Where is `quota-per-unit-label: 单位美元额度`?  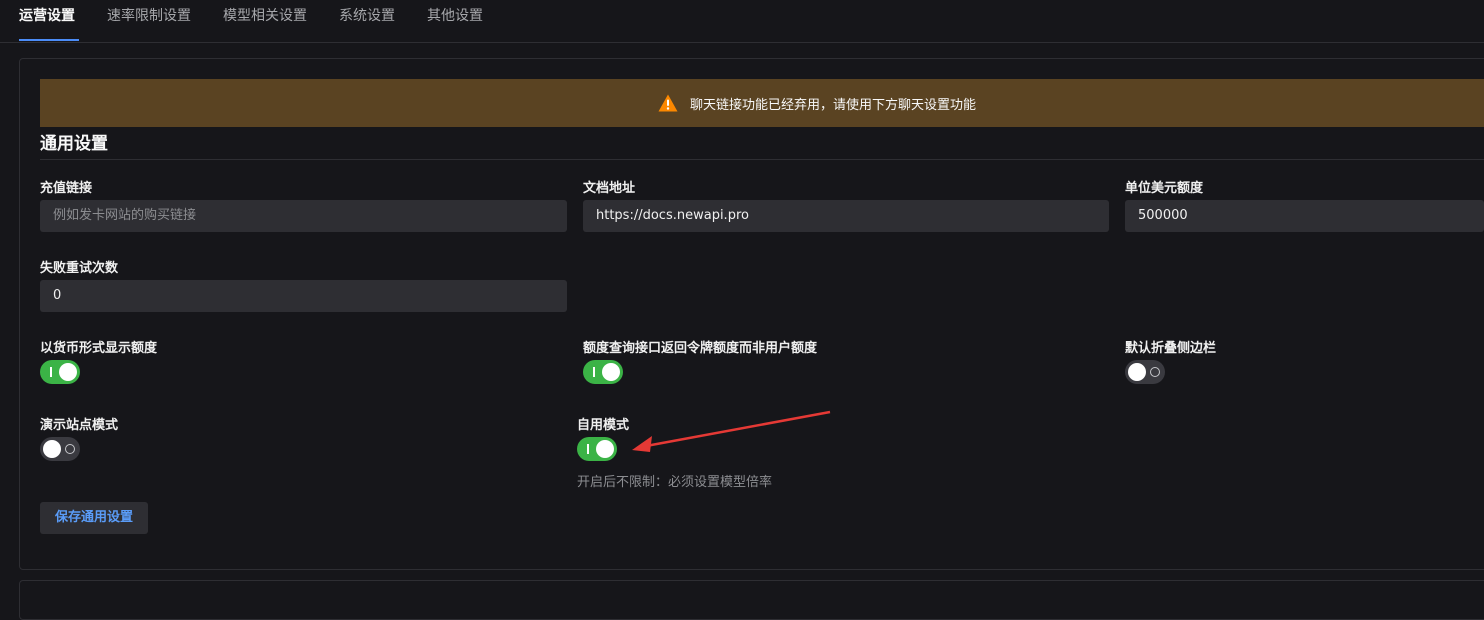
quota-per-unit-label: 单位美元额度 is located at coordinates (1164, 188).